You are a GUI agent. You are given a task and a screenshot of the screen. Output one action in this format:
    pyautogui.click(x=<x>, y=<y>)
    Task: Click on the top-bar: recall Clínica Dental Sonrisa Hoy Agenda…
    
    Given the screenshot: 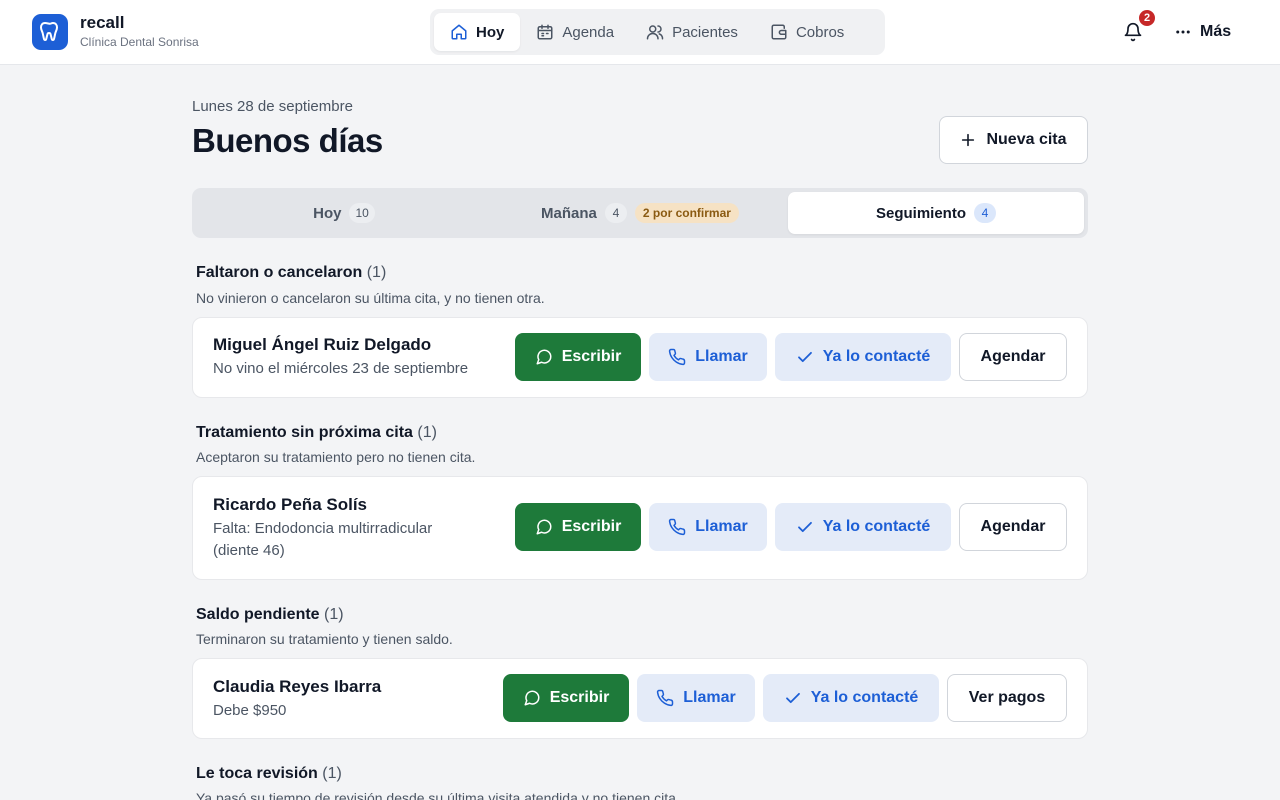 What is the action you would take?
    pyautogui.click(x=640, y=32)
    